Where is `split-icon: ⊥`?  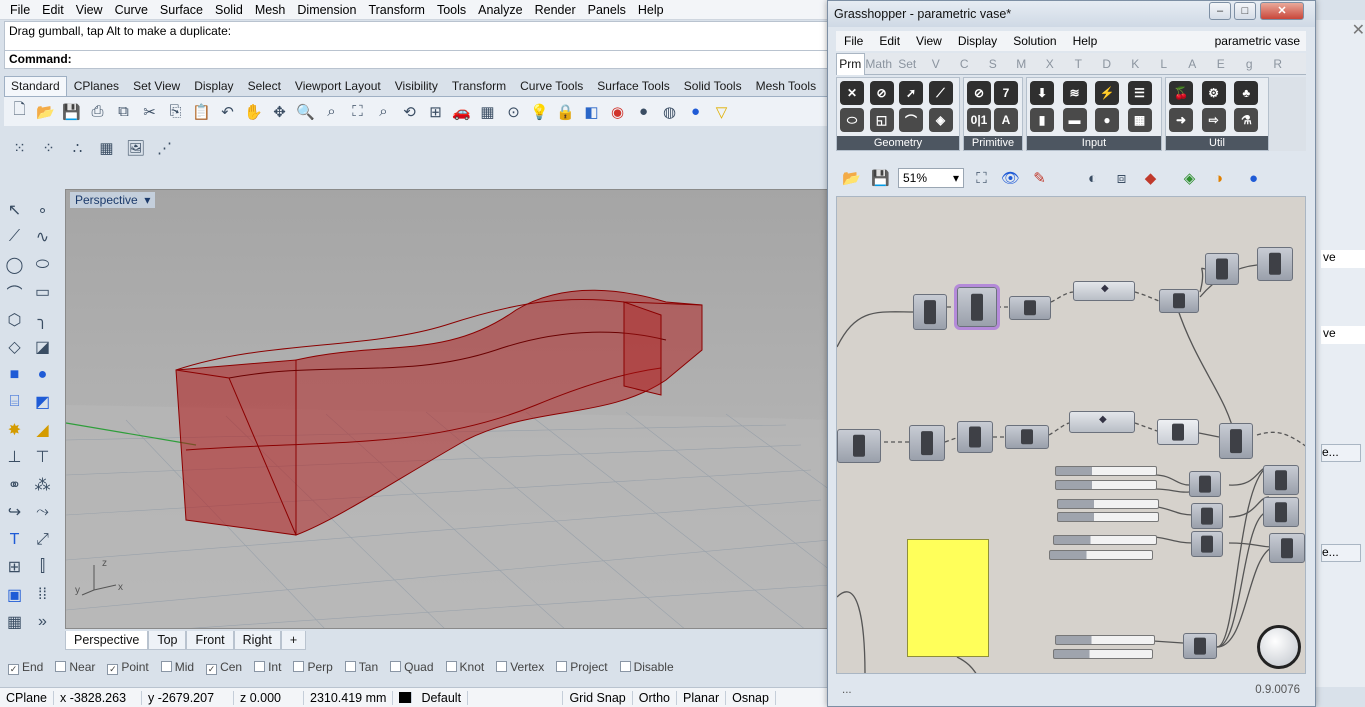
split-icon: ⊥ is located at coordinates (14, 457).